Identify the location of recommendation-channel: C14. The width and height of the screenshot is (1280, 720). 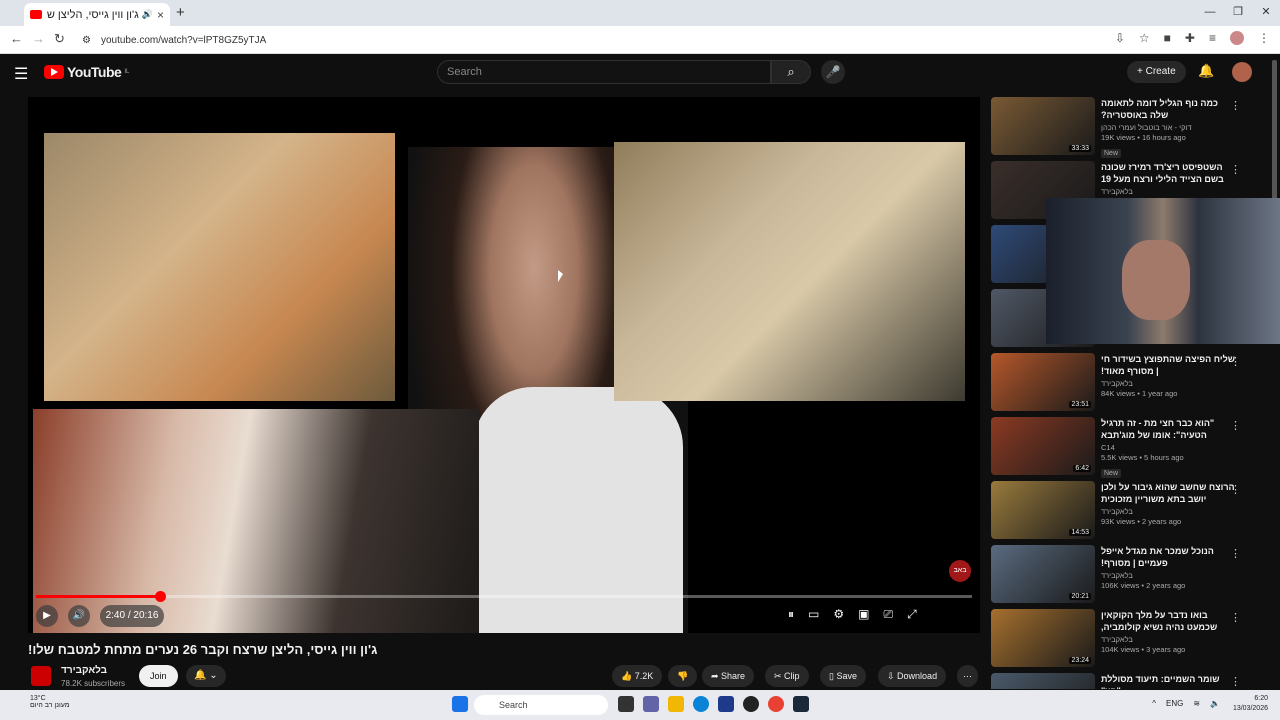
(1169, 447).